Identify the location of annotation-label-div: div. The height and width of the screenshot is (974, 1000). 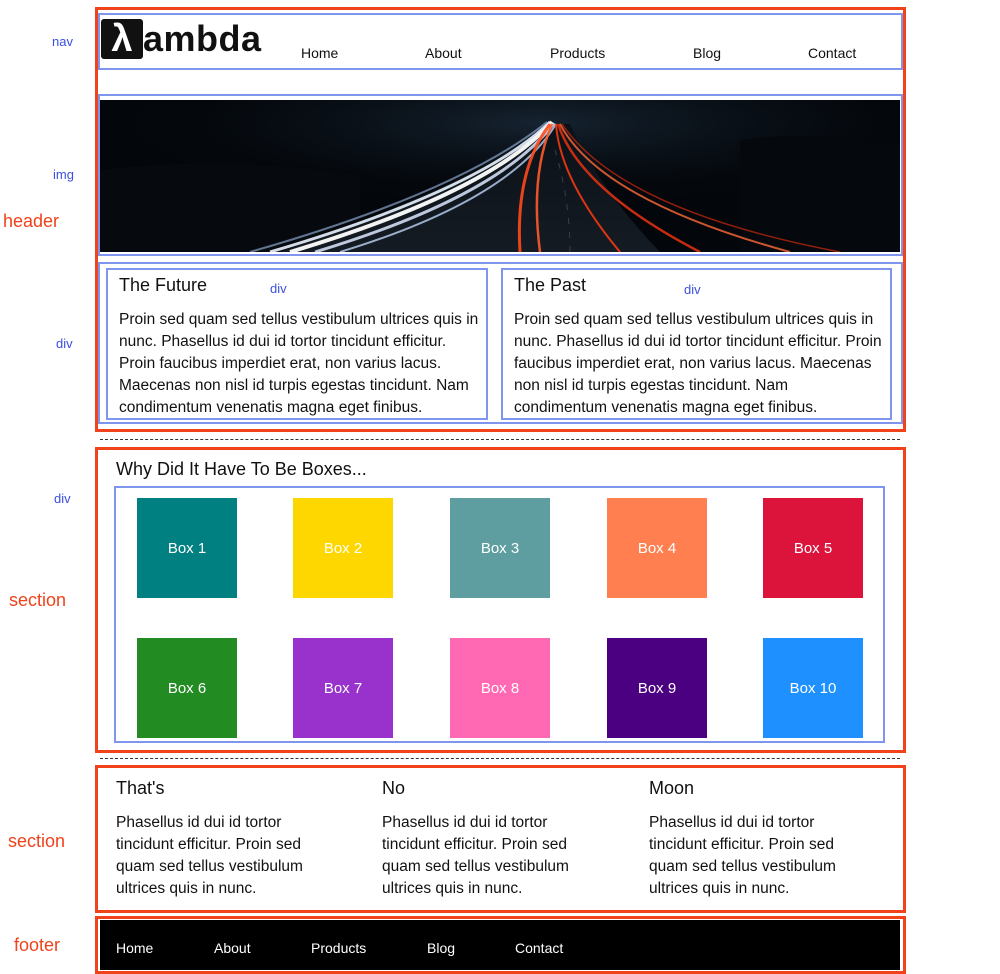
(64, 343).